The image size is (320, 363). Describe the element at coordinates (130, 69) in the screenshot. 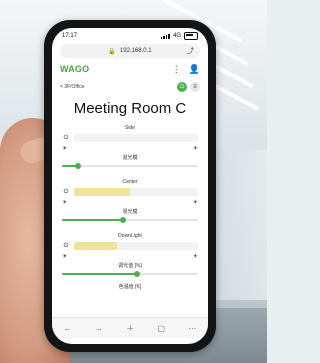

I see `app-header: WAGO ⋮ 👤` at that location.